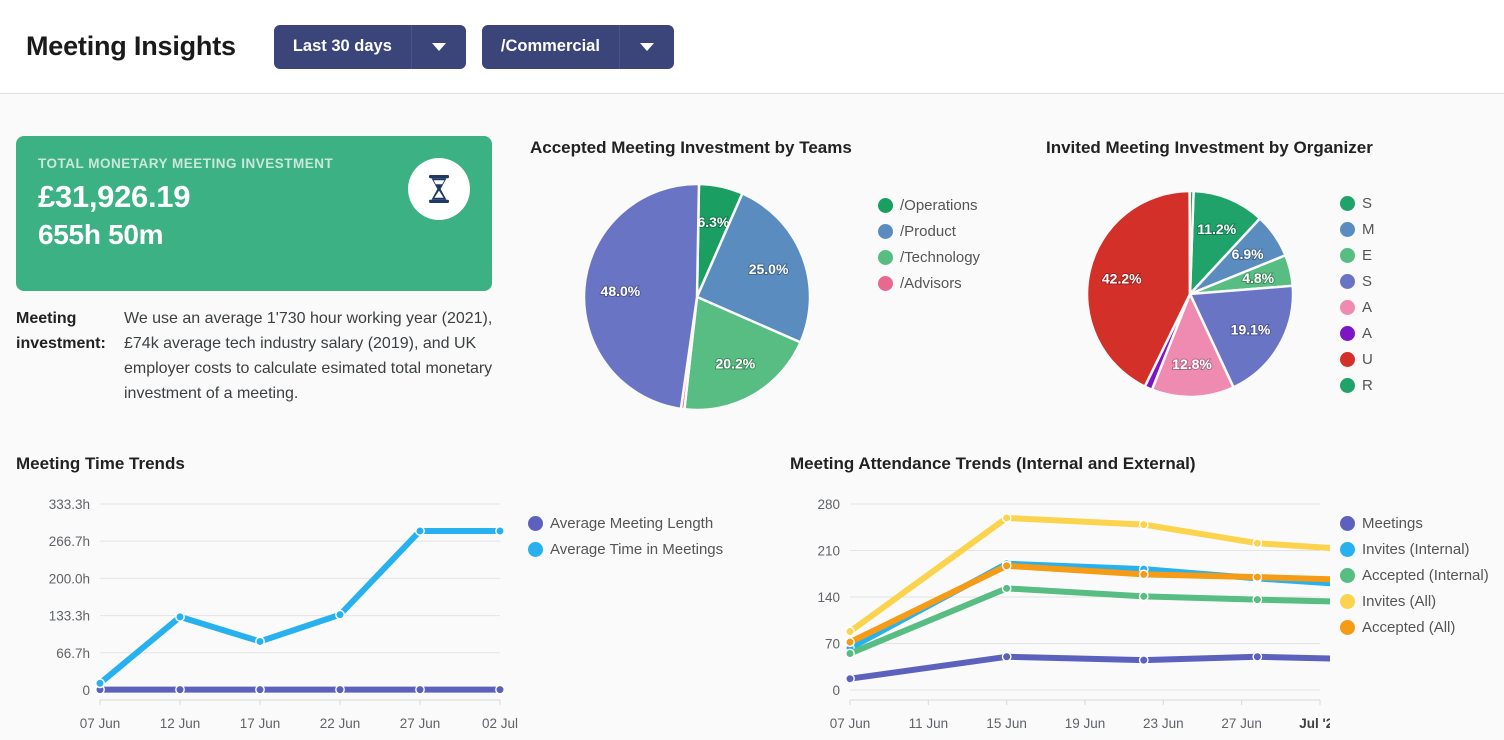  I want to click on legend-label: S, so click(1367, 203).